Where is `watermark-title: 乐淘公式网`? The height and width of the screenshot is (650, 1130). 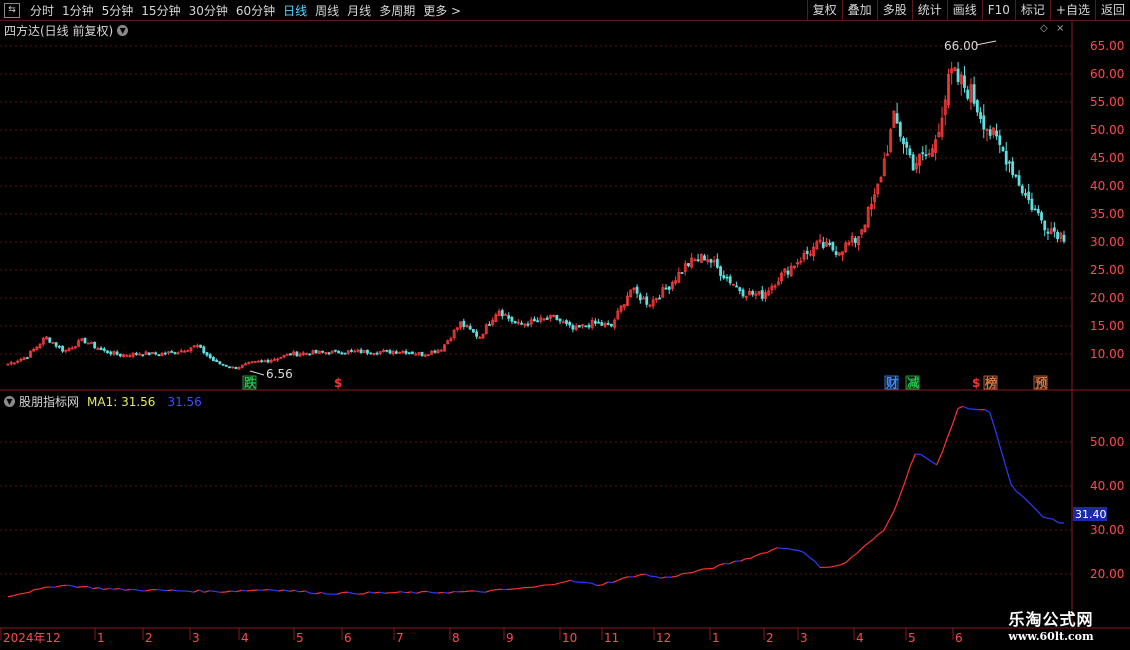
watermark-title: 乐淘公式网 is located at coordinates (1051, 619).